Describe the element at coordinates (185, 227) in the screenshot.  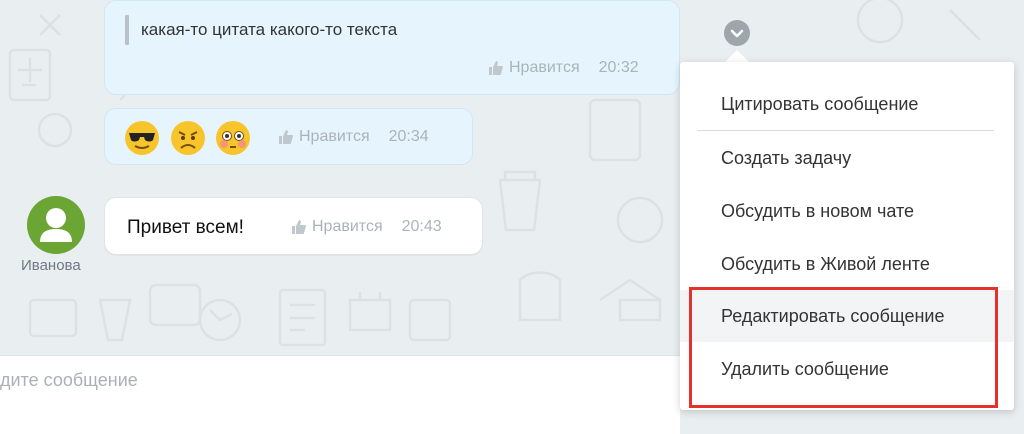
I see `message-text: Привет всем!` at that location.